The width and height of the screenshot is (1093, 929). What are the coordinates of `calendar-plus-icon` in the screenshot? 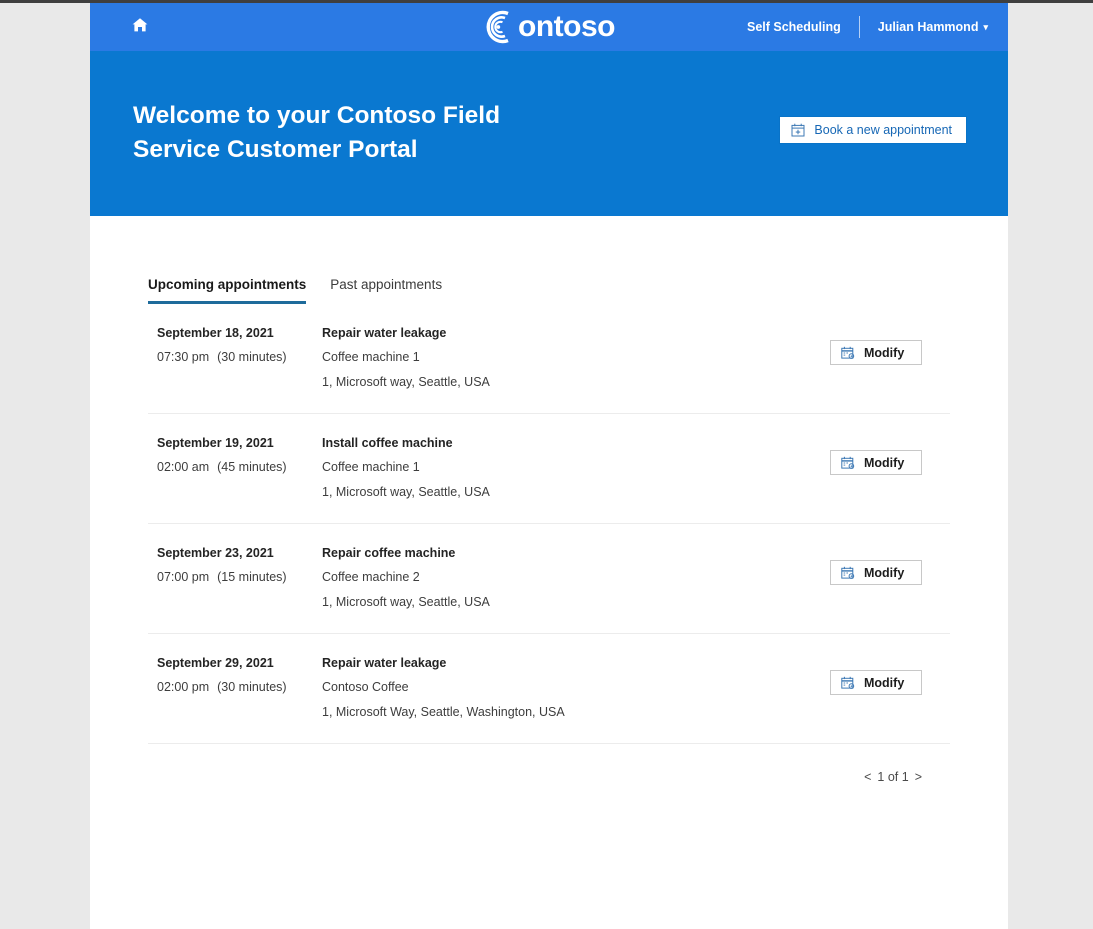 It's located at (798, 130).